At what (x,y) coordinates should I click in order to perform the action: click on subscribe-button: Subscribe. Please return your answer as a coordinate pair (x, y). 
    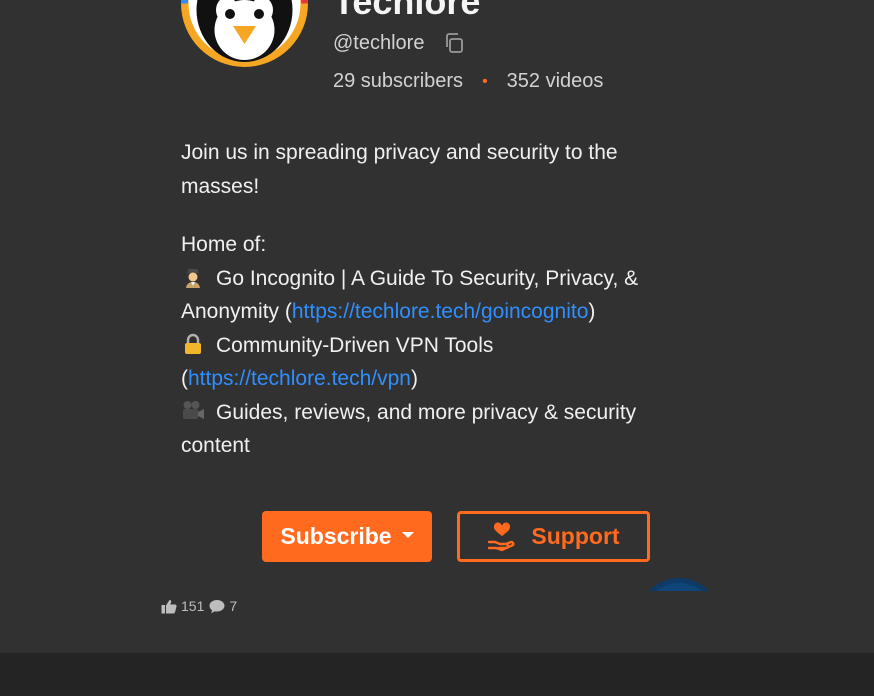
    Looking at the image, I should click on (347, 536).